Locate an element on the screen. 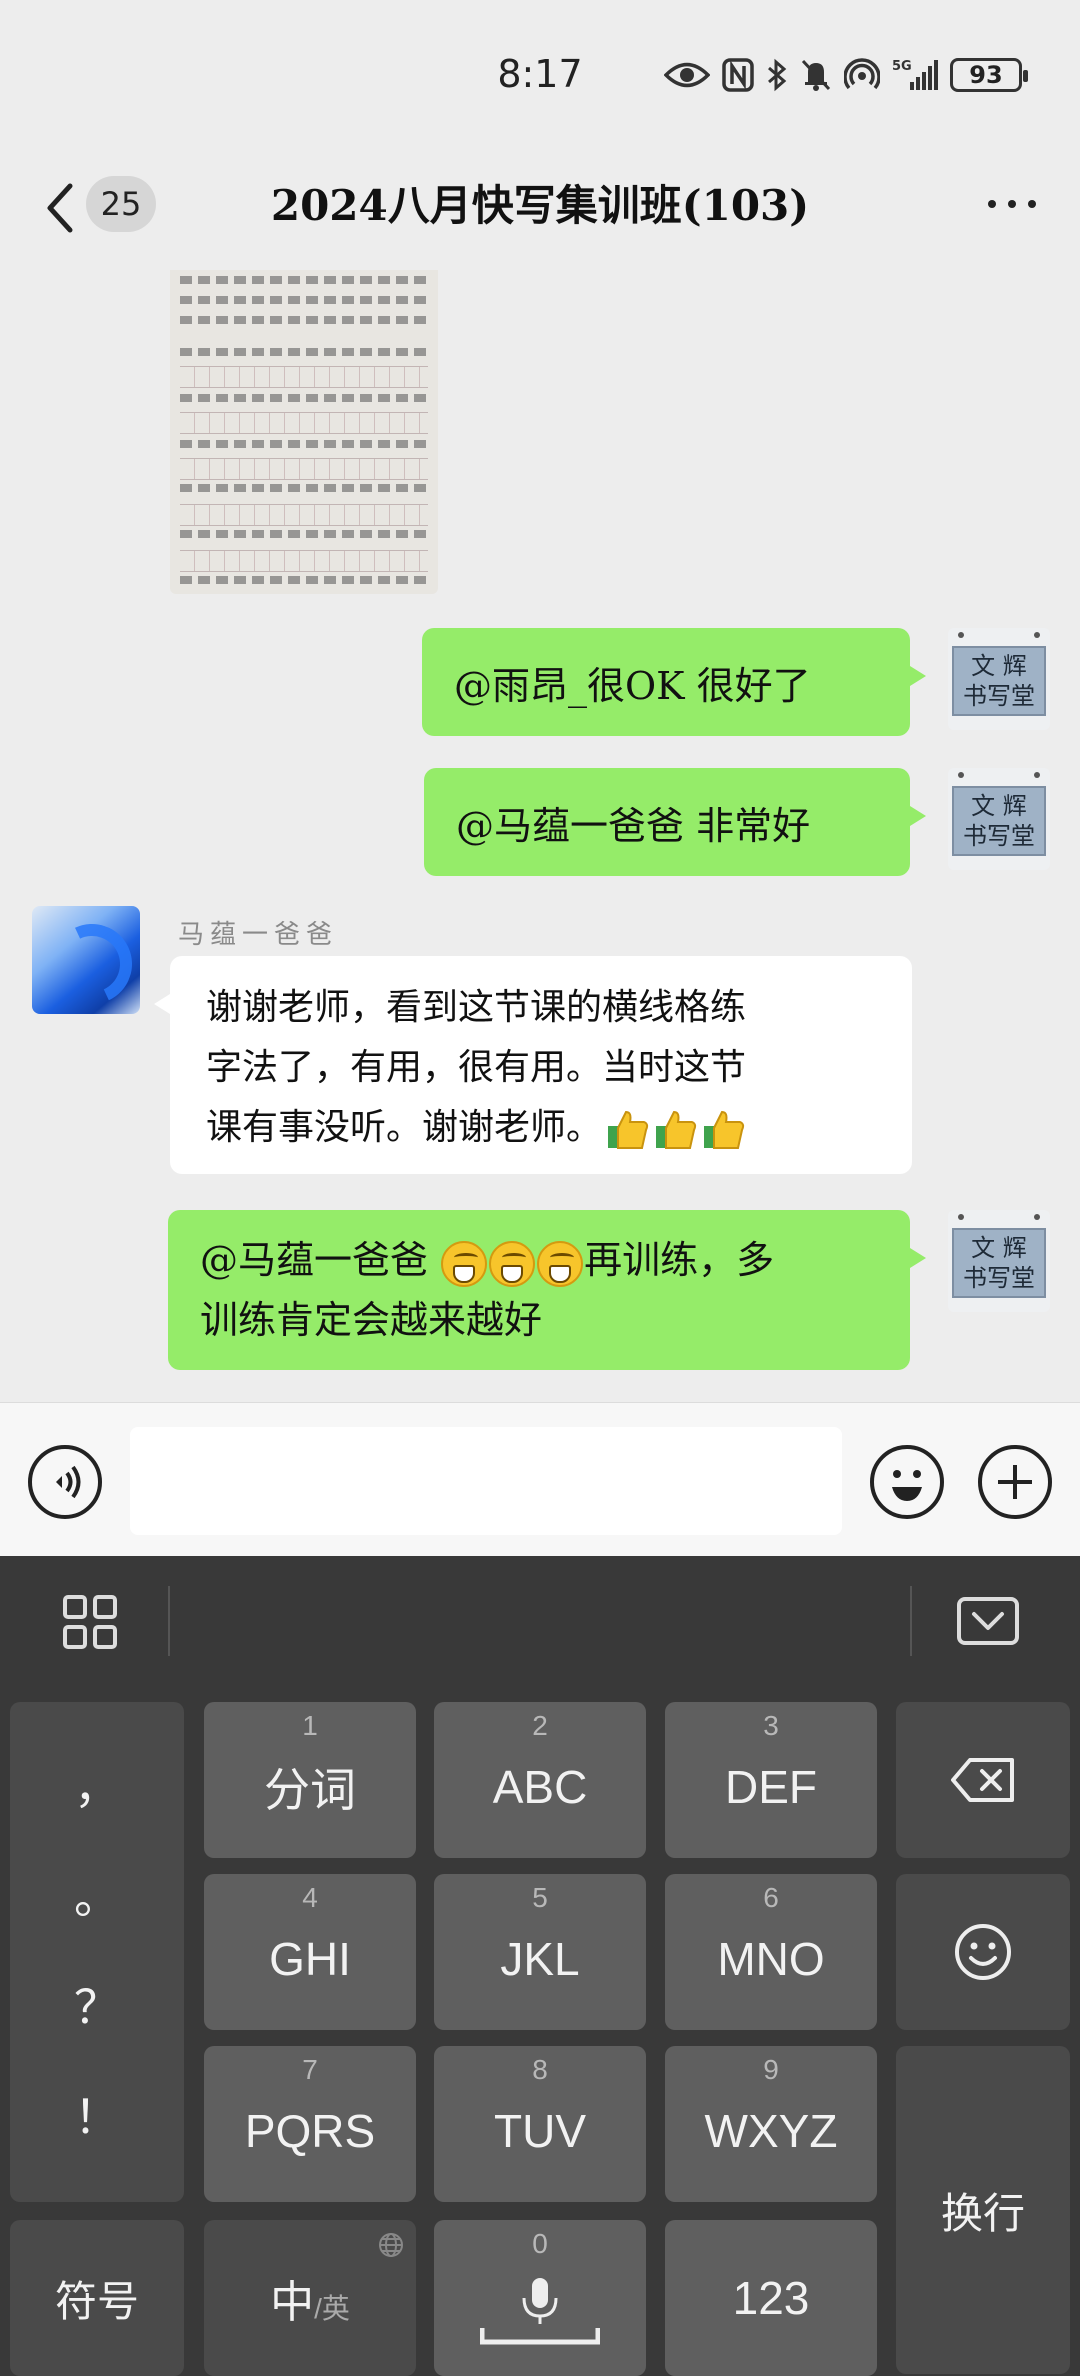  sender-avatar is located at coordinates (86, 960).